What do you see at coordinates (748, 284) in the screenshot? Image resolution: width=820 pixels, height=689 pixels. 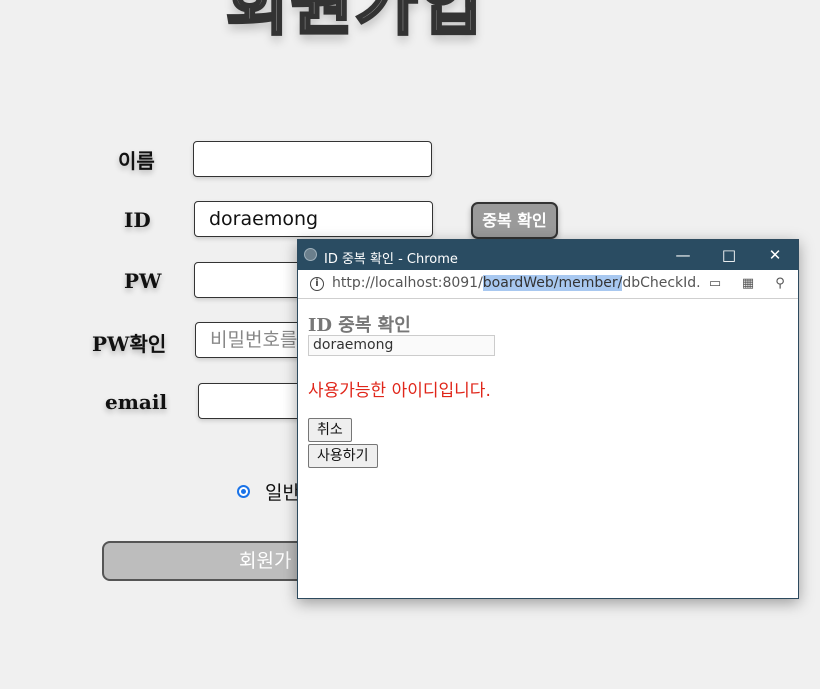 I see `qr-code-icon: ▦` at bounding box center [748, 284].